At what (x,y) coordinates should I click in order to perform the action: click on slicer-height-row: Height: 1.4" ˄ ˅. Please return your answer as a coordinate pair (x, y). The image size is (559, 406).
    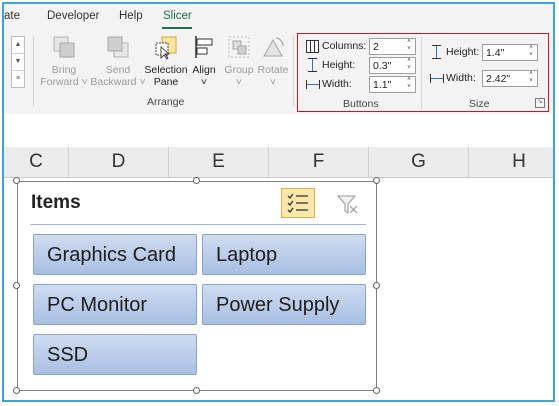
    Looking at the image, I should click on (486, 53).